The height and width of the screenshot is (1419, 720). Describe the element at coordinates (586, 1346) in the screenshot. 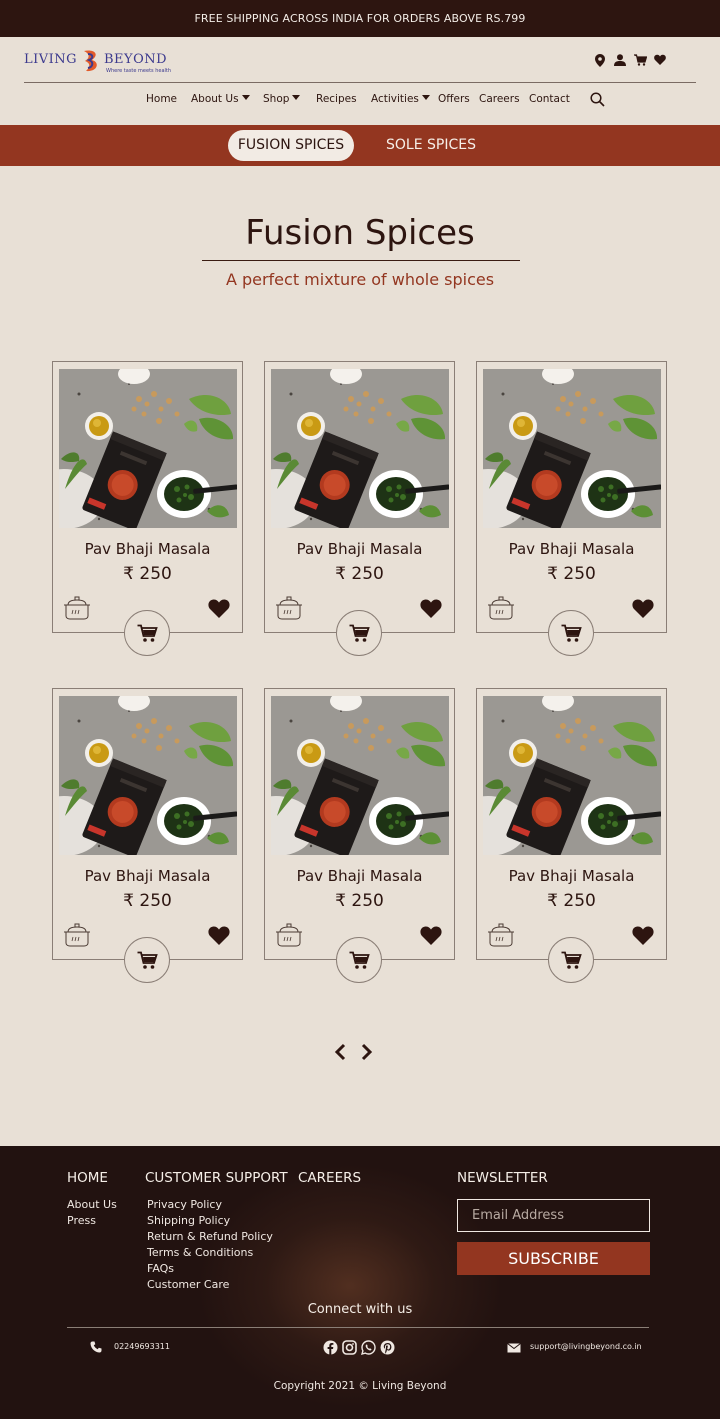

I see `footer-email: support@livingbeyond.co.in` at that location.